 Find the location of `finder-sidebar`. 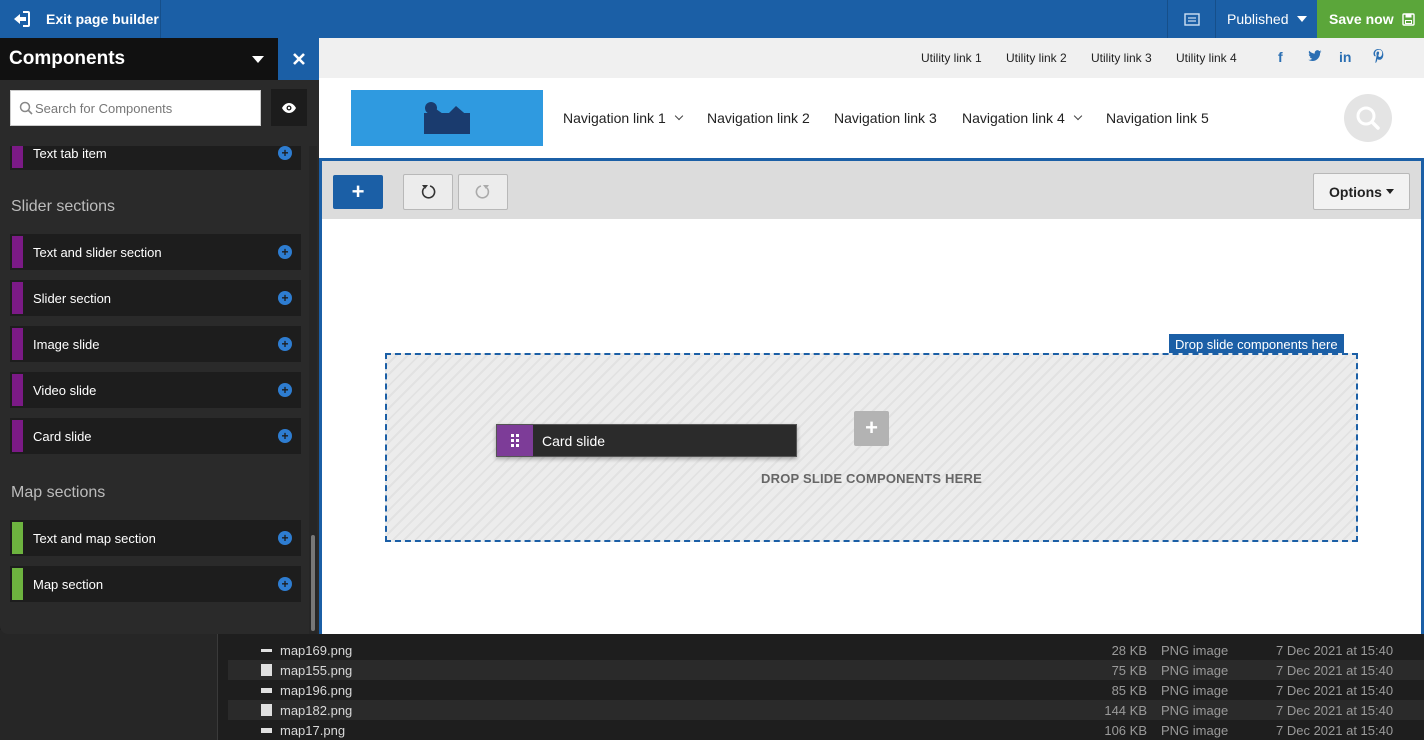

finder-sidebar is located at coordinates (109, 685).